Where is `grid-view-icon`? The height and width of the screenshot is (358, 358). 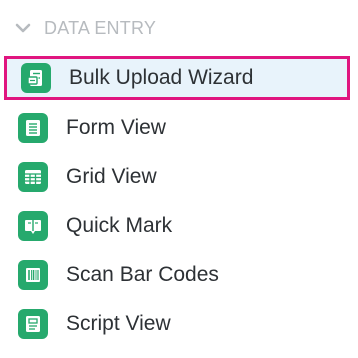
grid-view-icon is located at coordinates (33, 177).